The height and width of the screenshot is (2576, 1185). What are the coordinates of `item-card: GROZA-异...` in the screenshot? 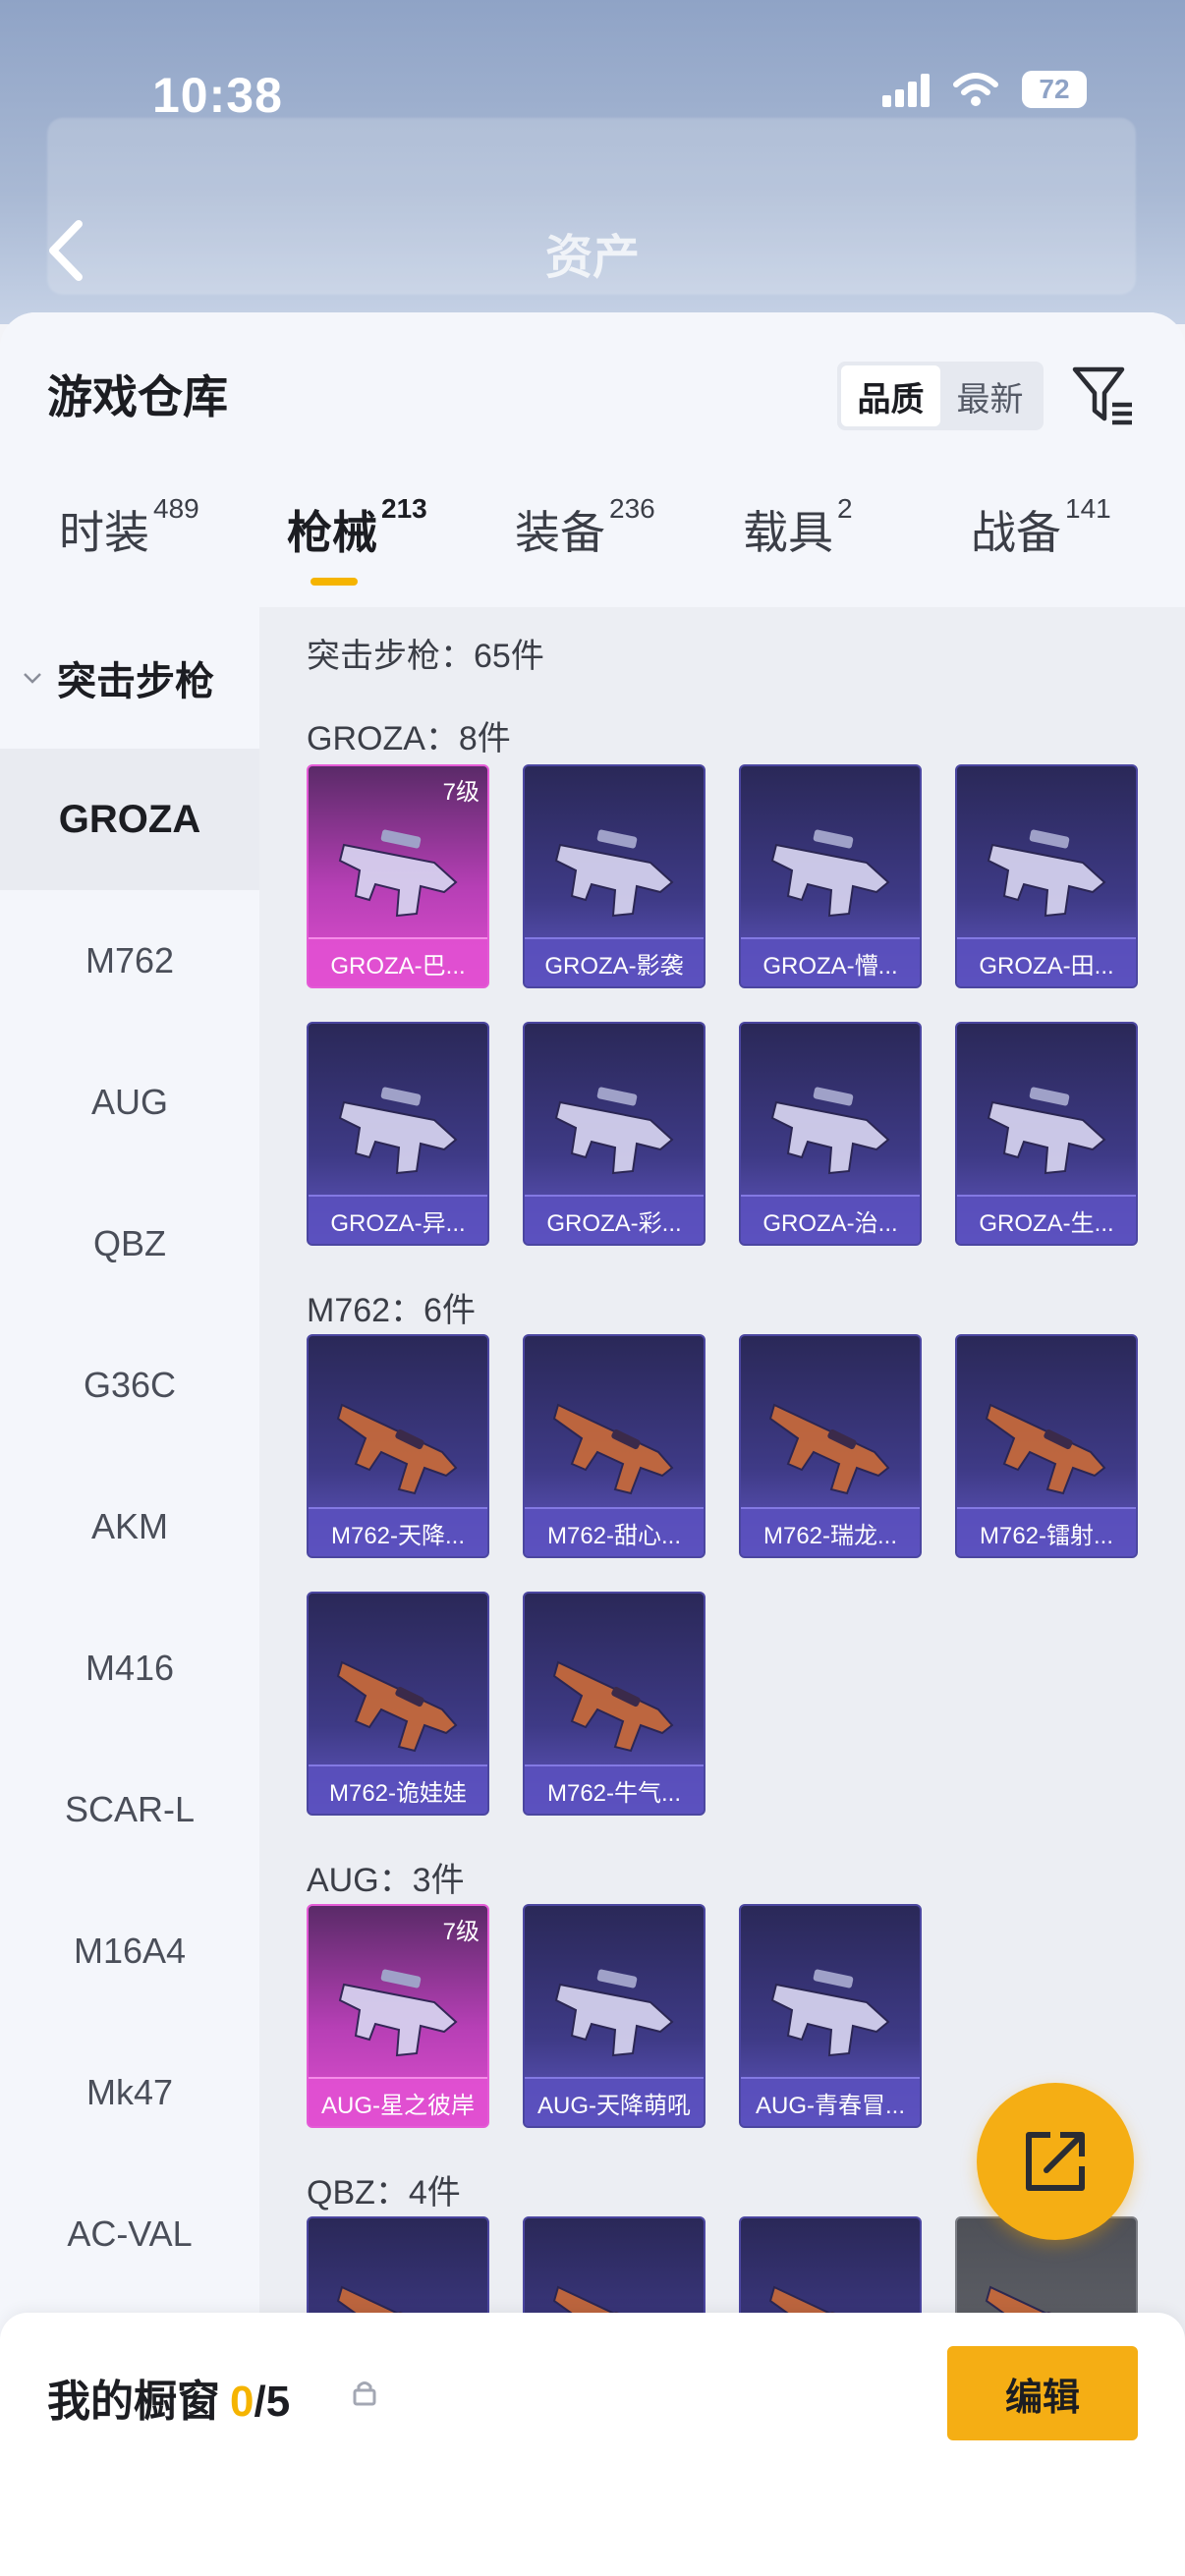 It's located at (398, 1134).